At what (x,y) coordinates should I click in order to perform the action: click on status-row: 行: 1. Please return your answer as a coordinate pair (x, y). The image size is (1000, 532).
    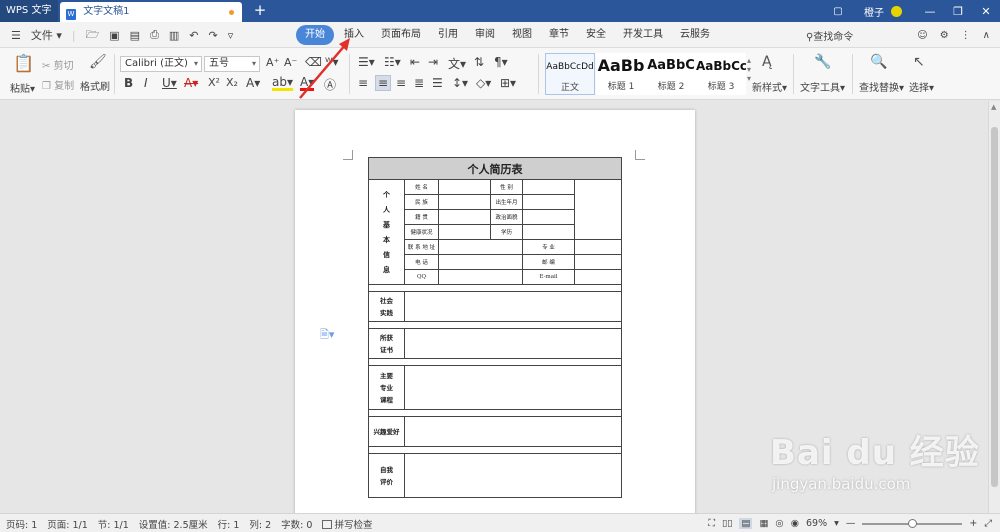
    Looking at the image, I should click on (229, 524).